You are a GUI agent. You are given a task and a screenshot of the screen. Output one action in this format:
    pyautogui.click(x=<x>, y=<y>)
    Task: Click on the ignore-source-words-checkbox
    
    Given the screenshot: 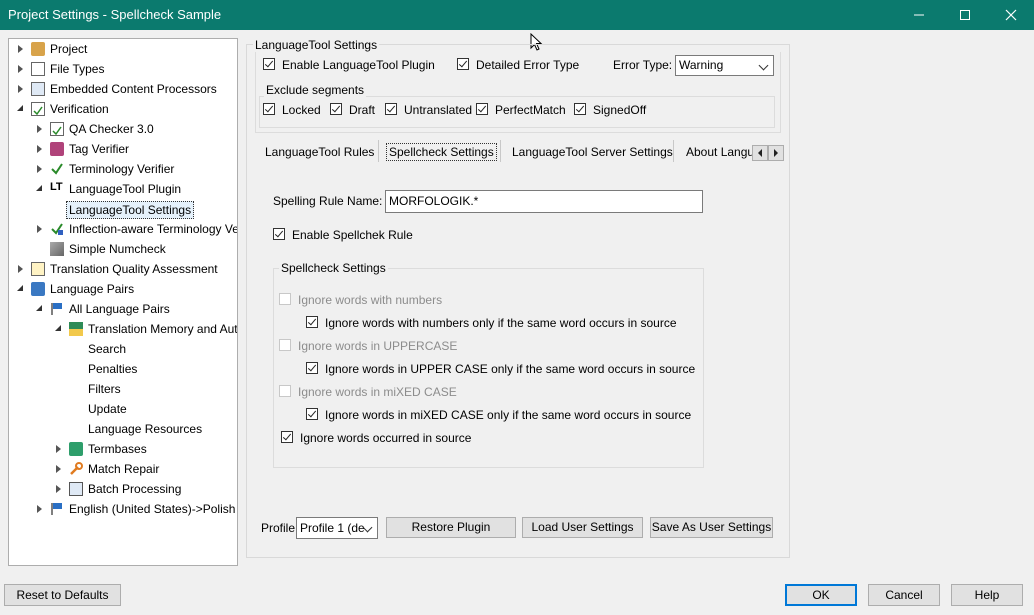 What is the action you would take?
    pyautogui.click(x=287, y=437)
    